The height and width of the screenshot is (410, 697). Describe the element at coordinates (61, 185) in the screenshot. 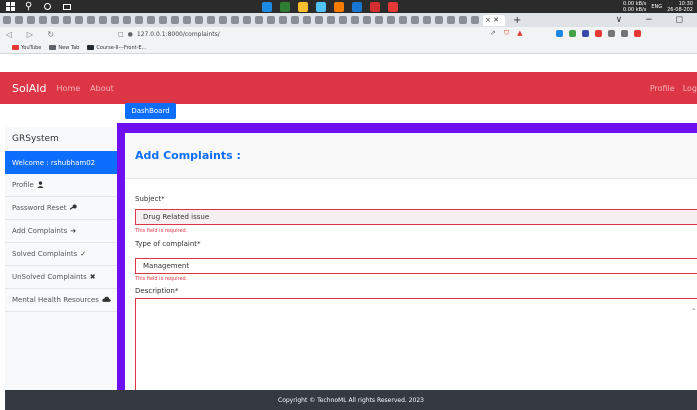

I see `sidebar-item-profile: Profile` at that location.